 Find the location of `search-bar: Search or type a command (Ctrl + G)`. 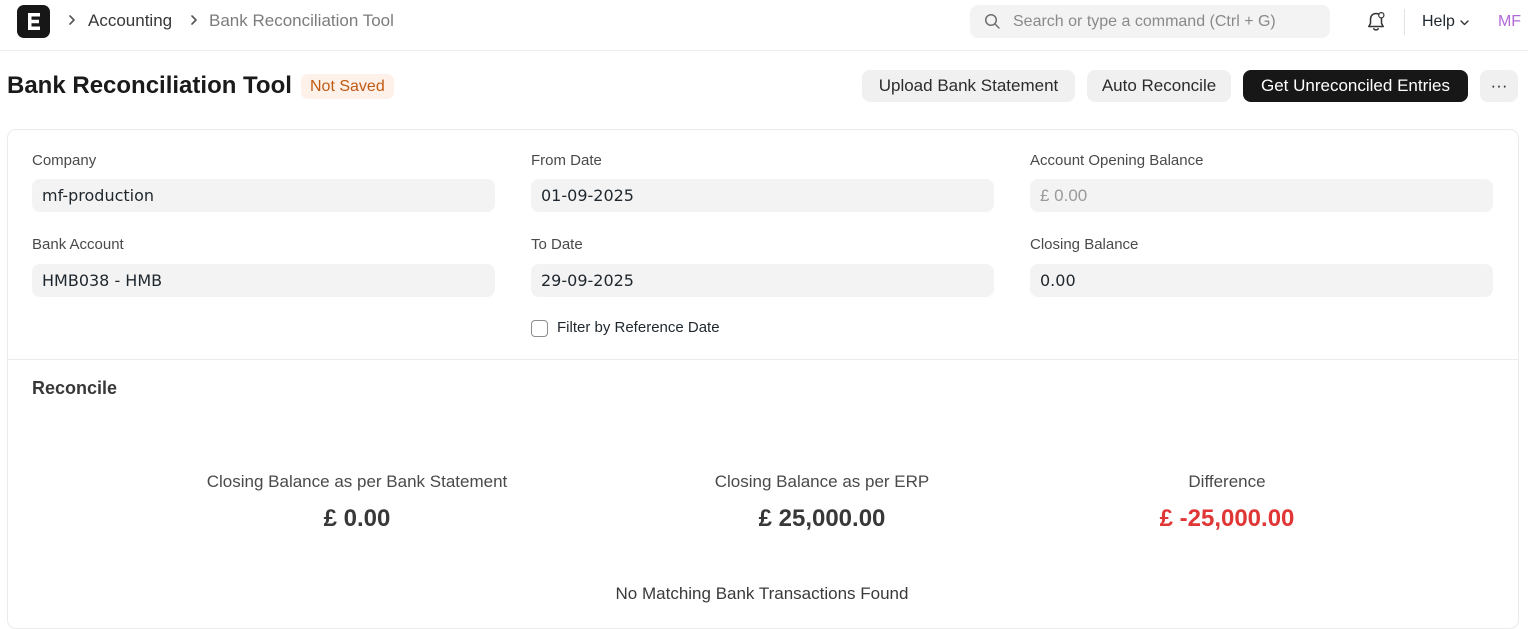

search-bar: Search or type a command (Ctrl + G) is located at coordinates (1150, 21).